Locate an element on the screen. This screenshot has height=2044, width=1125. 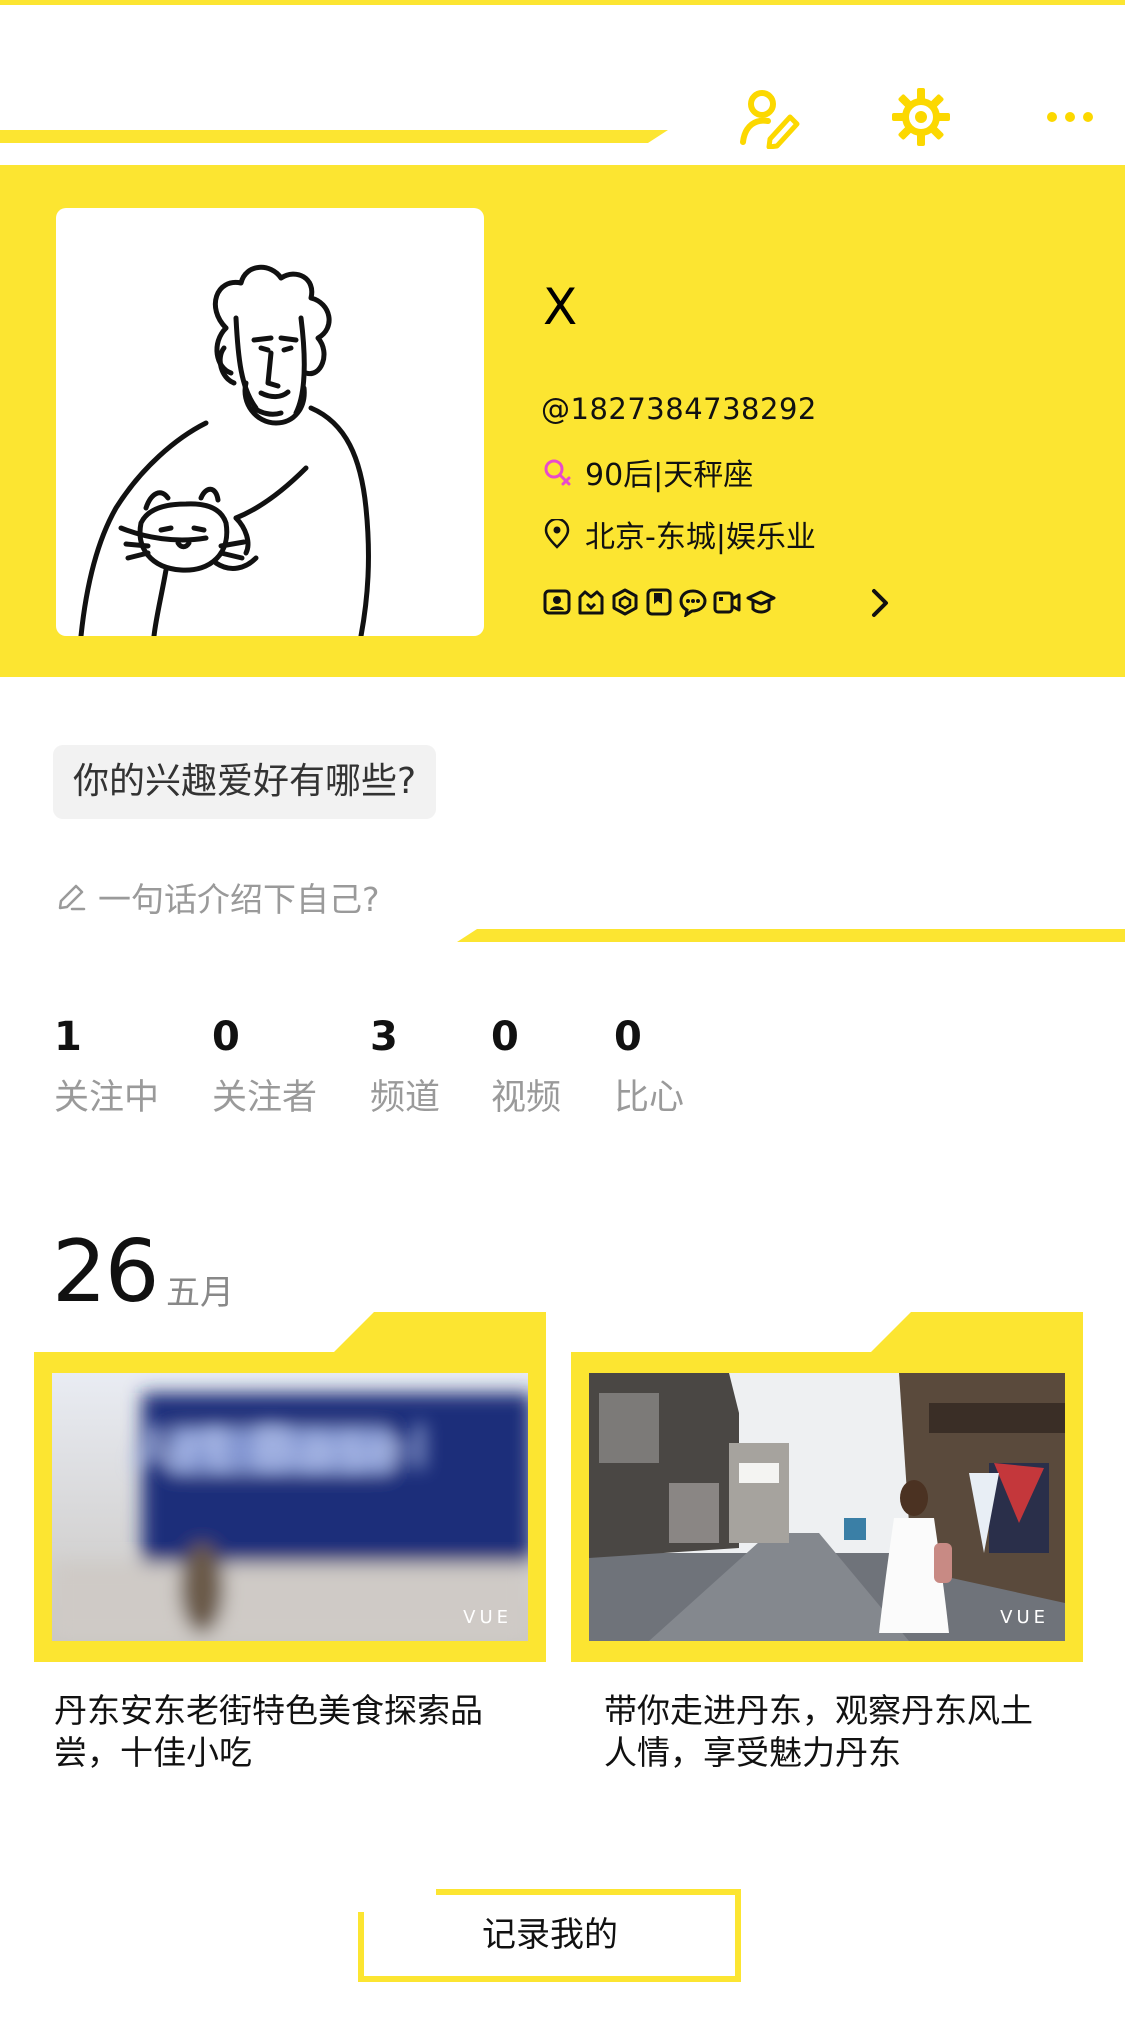
location-pin-icon is located at coordinates (557, 534).